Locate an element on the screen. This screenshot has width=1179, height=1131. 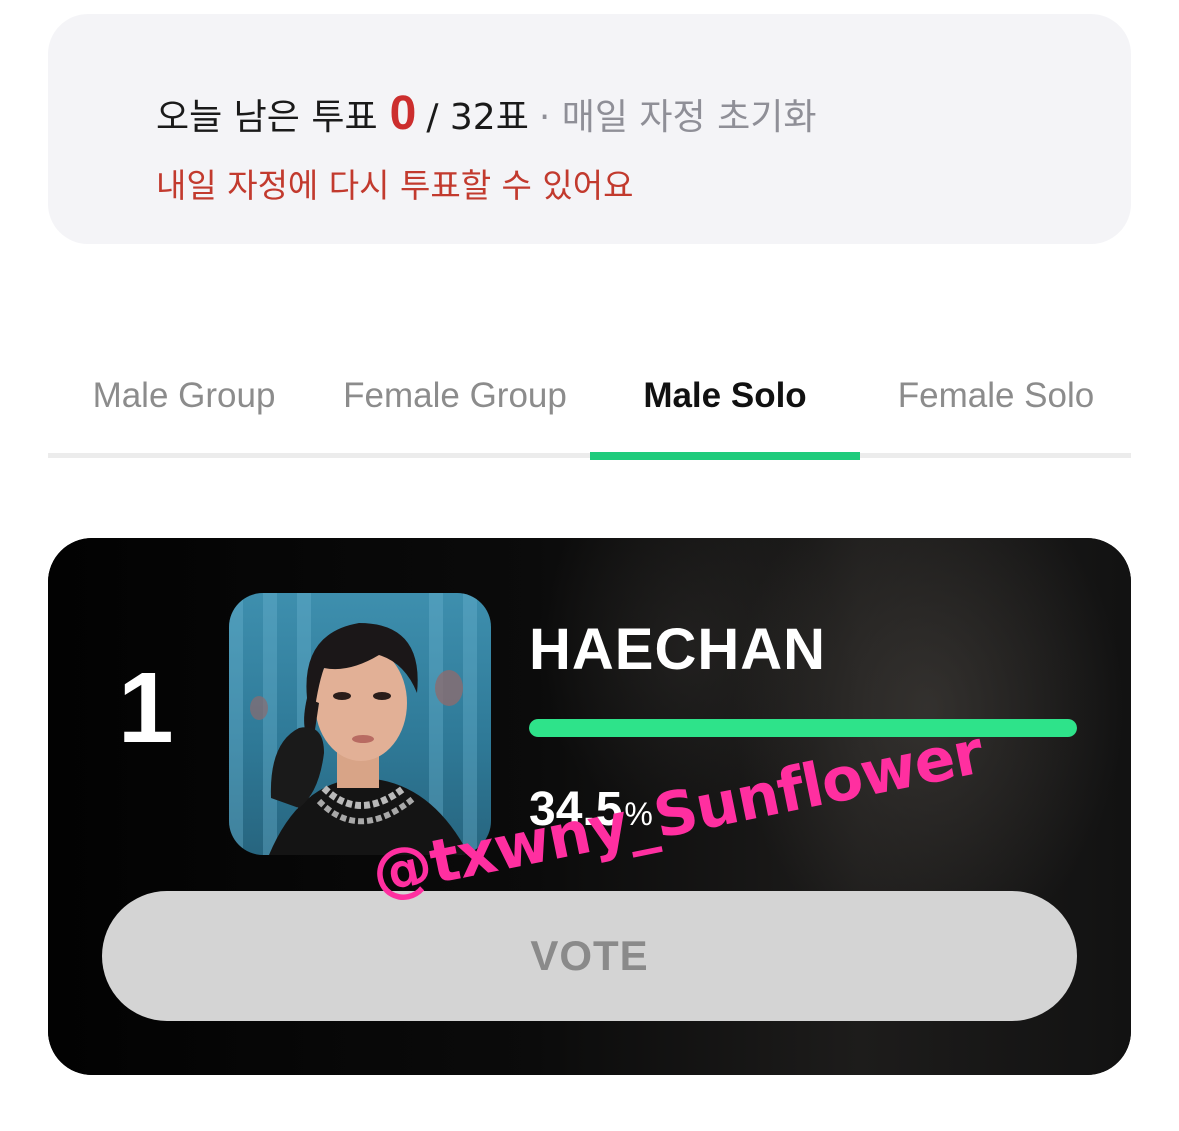
tab-female-group: Female Group is located at coordinates (455, 396).